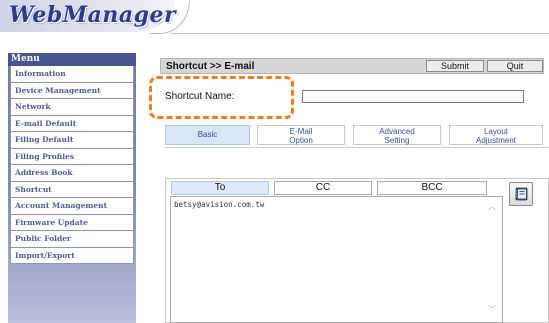 This screenshot has height=323, width=549. I want to click on tab-email-option: E-Mail Option, so click(301, 135).